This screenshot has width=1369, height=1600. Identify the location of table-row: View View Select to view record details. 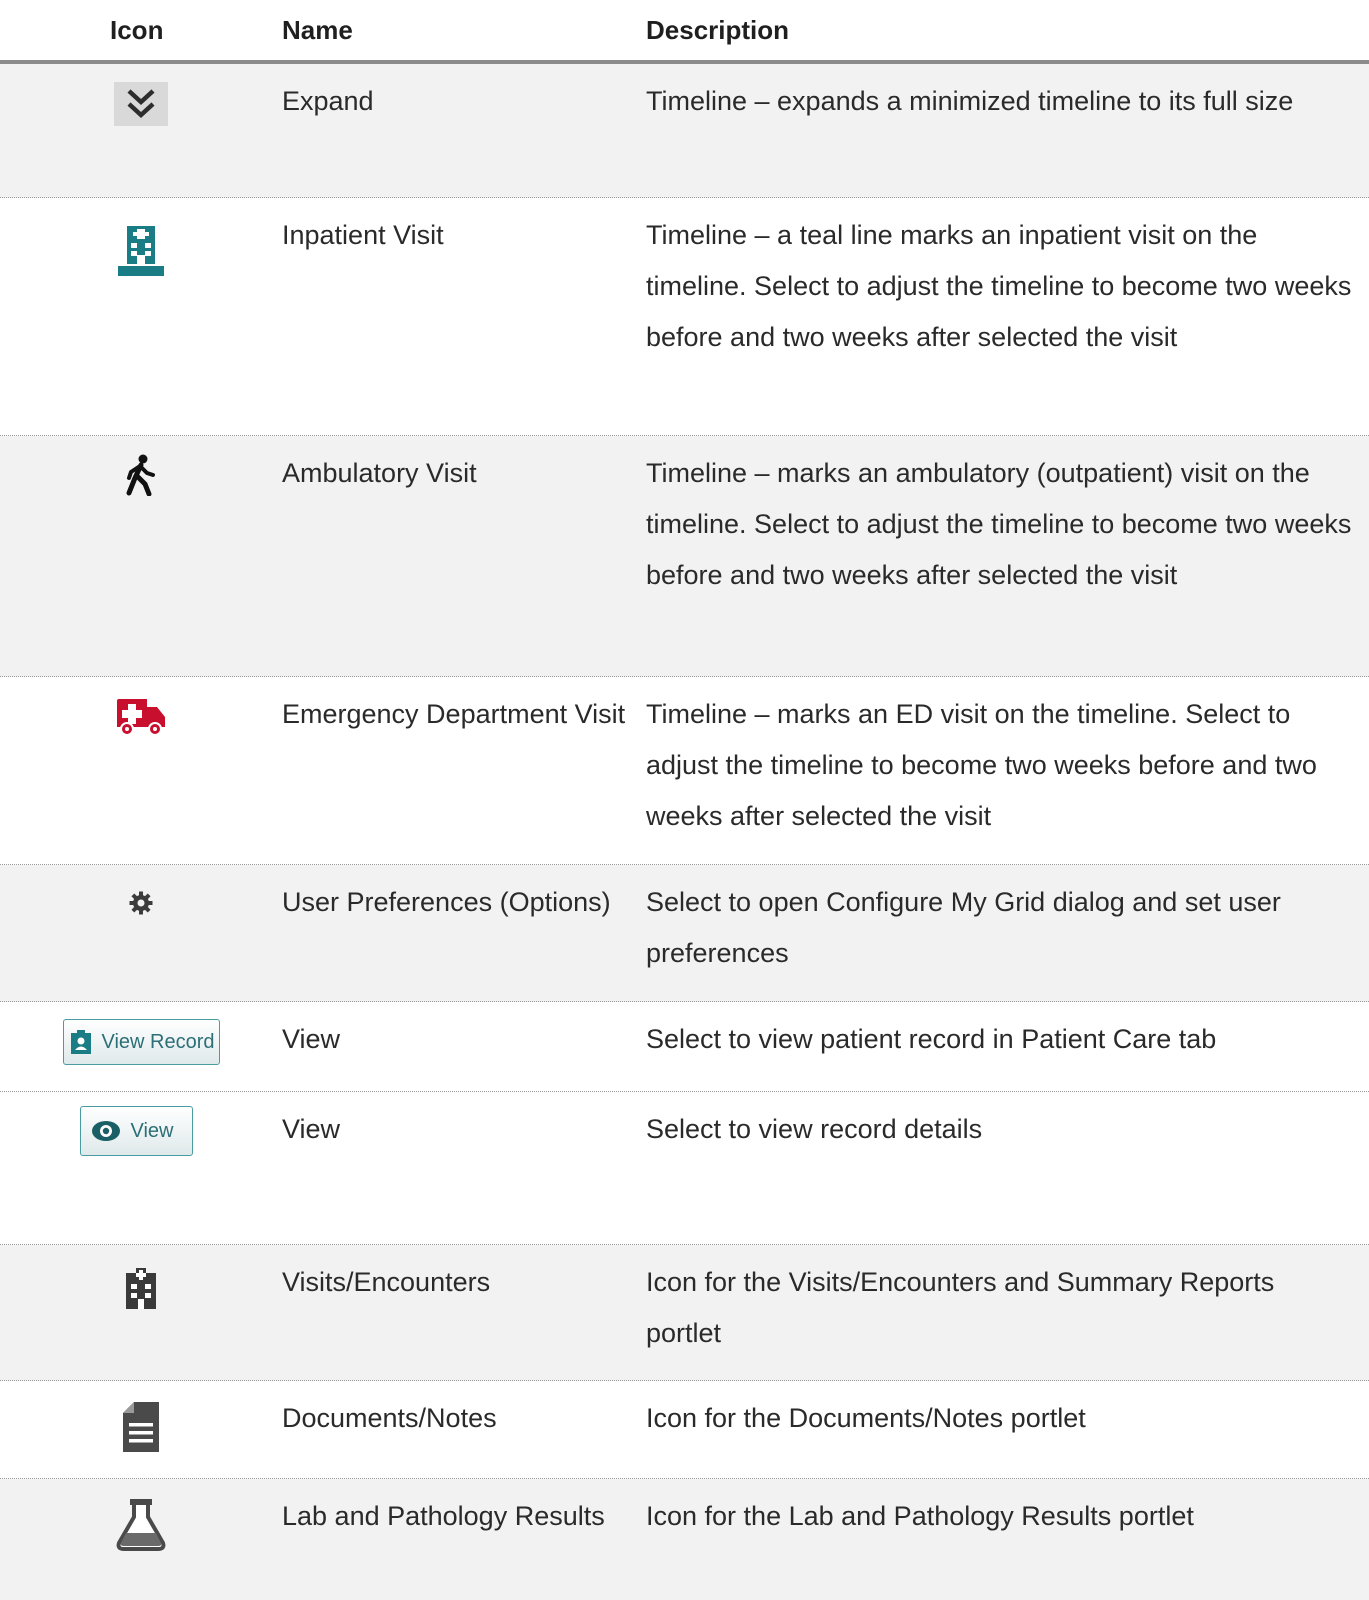
(684, 1168).